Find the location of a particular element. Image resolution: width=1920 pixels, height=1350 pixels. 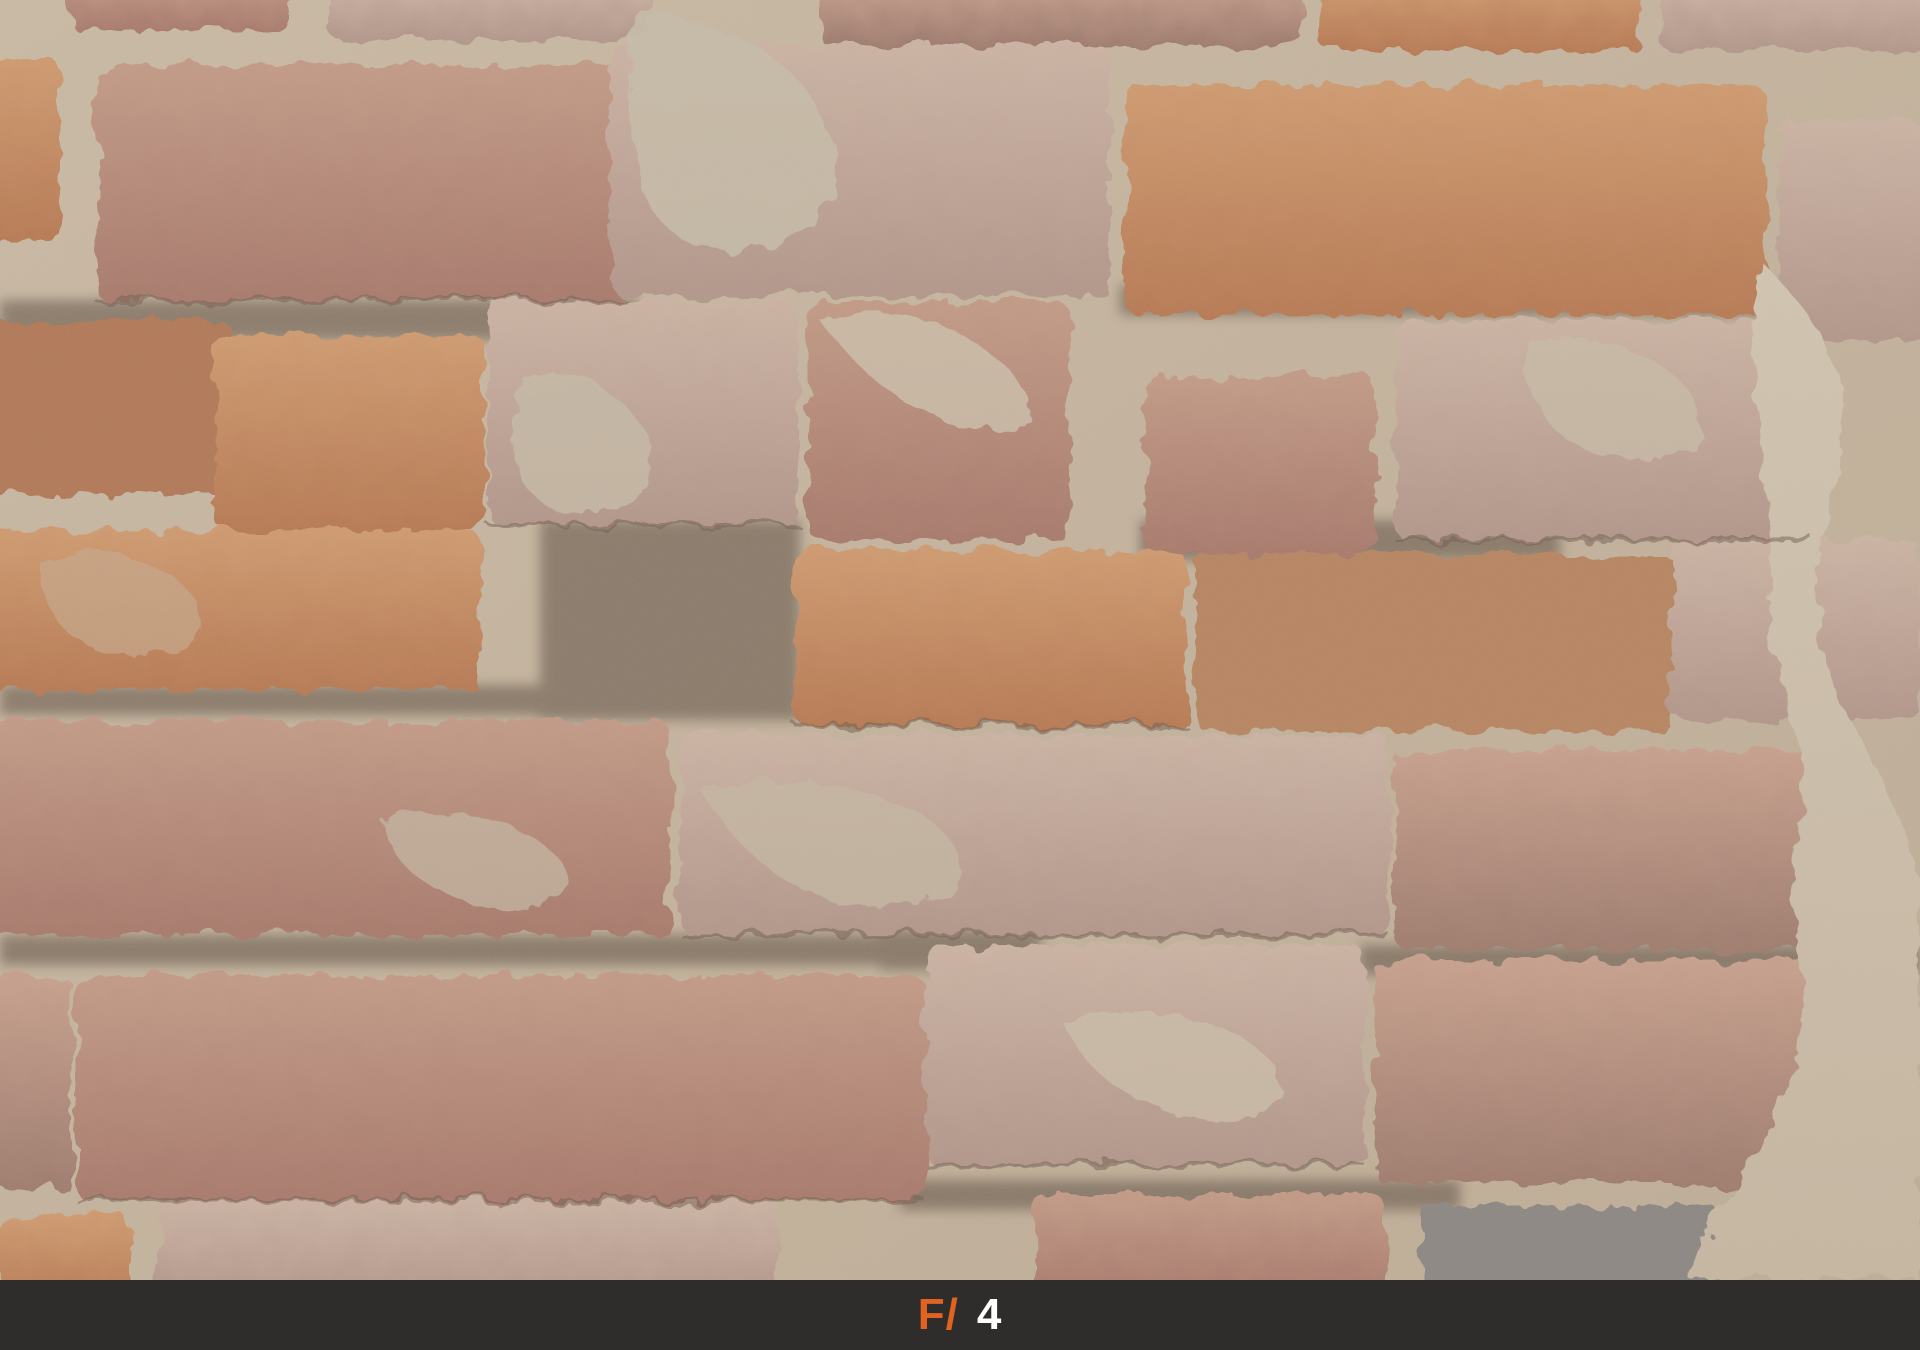

aperture-prefix: F/ is located at coordinates (938, 1314).